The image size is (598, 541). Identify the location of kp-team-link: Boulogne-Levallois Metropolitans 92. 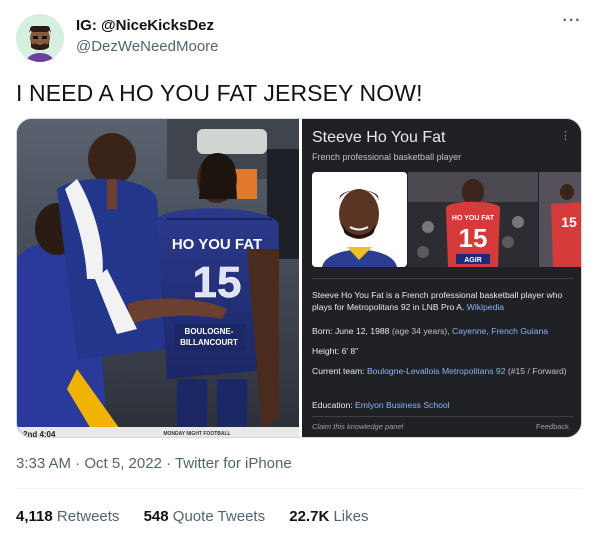
(436, 371).